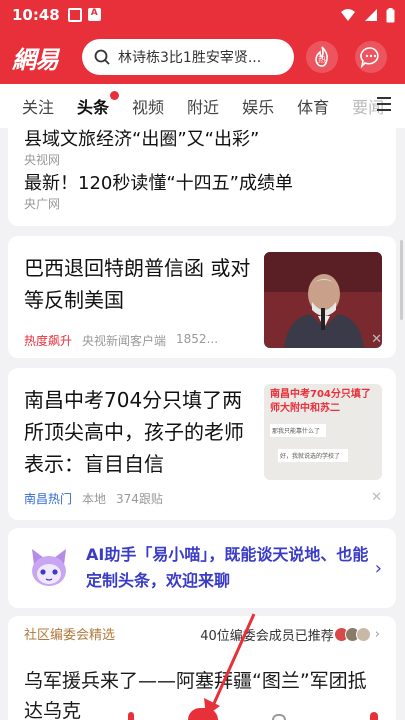 This screenshot has width=405, height=720. I want to click on nav-home-icon, so click(131, 716).